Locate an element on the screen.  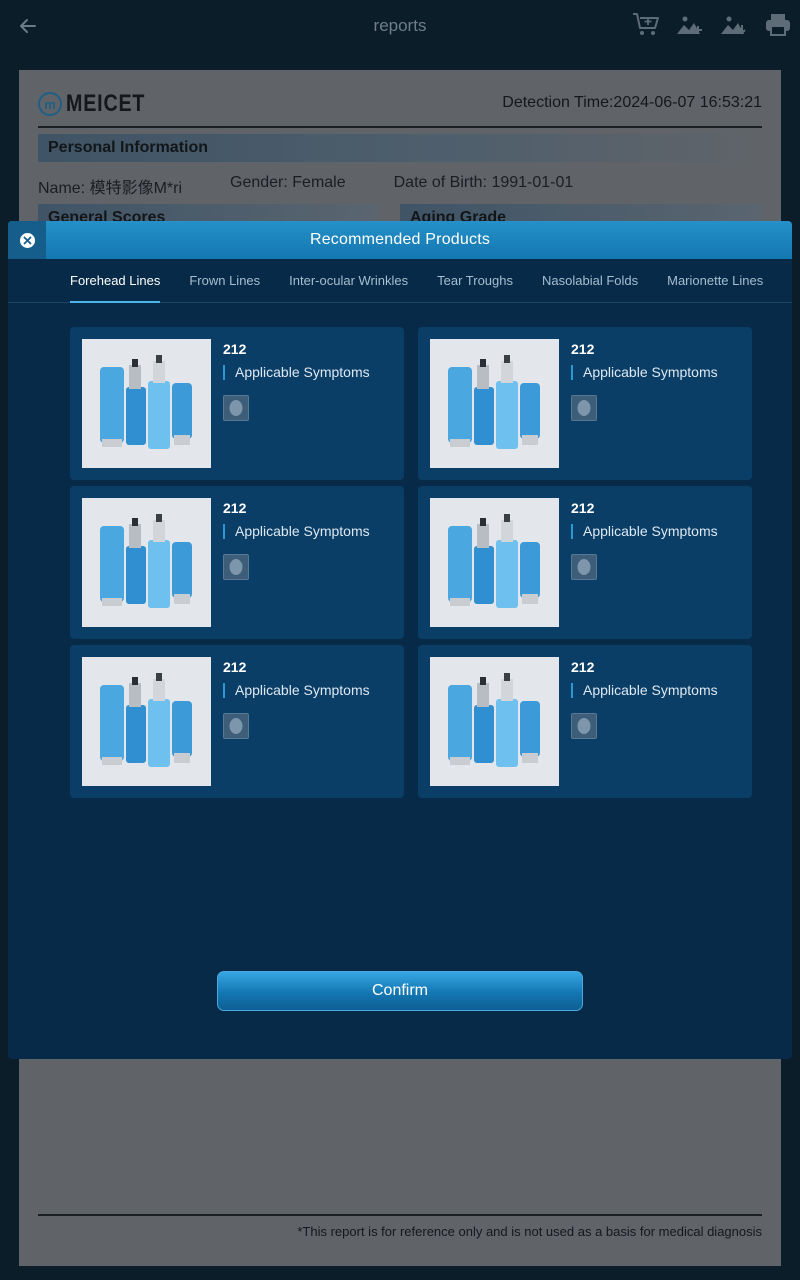
modal-header: Recommended Products is located at coordinates (400, 240).